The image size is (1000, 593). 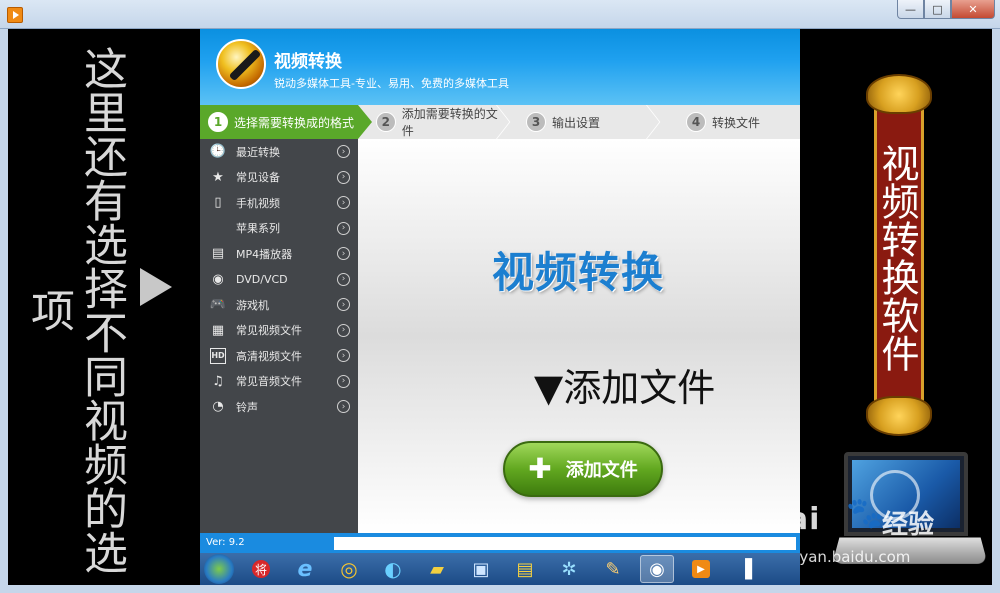 What do you see at coordinates (269, 356) in the screenshot?
I see `menu-label: 高清视频文件` at bounding box center [269, 356].